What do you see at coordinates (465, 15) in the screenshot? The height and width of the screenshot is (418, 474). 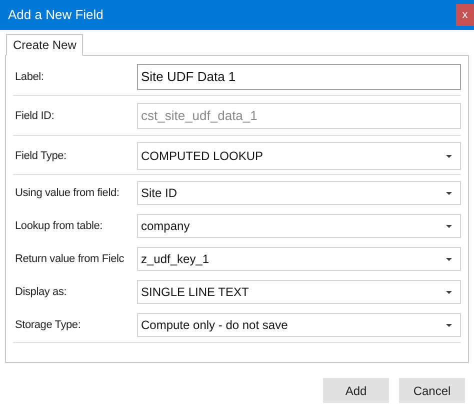 I see `close-button: x` at bounding box center [465, 15].